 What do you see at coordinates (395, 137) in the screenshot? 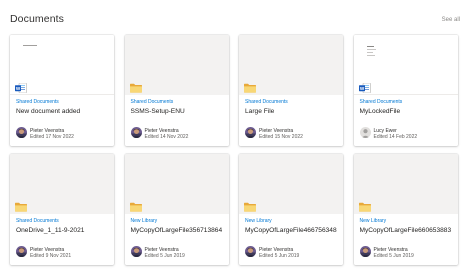
I see `card-edited-date: Edited 14 Feb 2022` at bounding box center [395, 137].